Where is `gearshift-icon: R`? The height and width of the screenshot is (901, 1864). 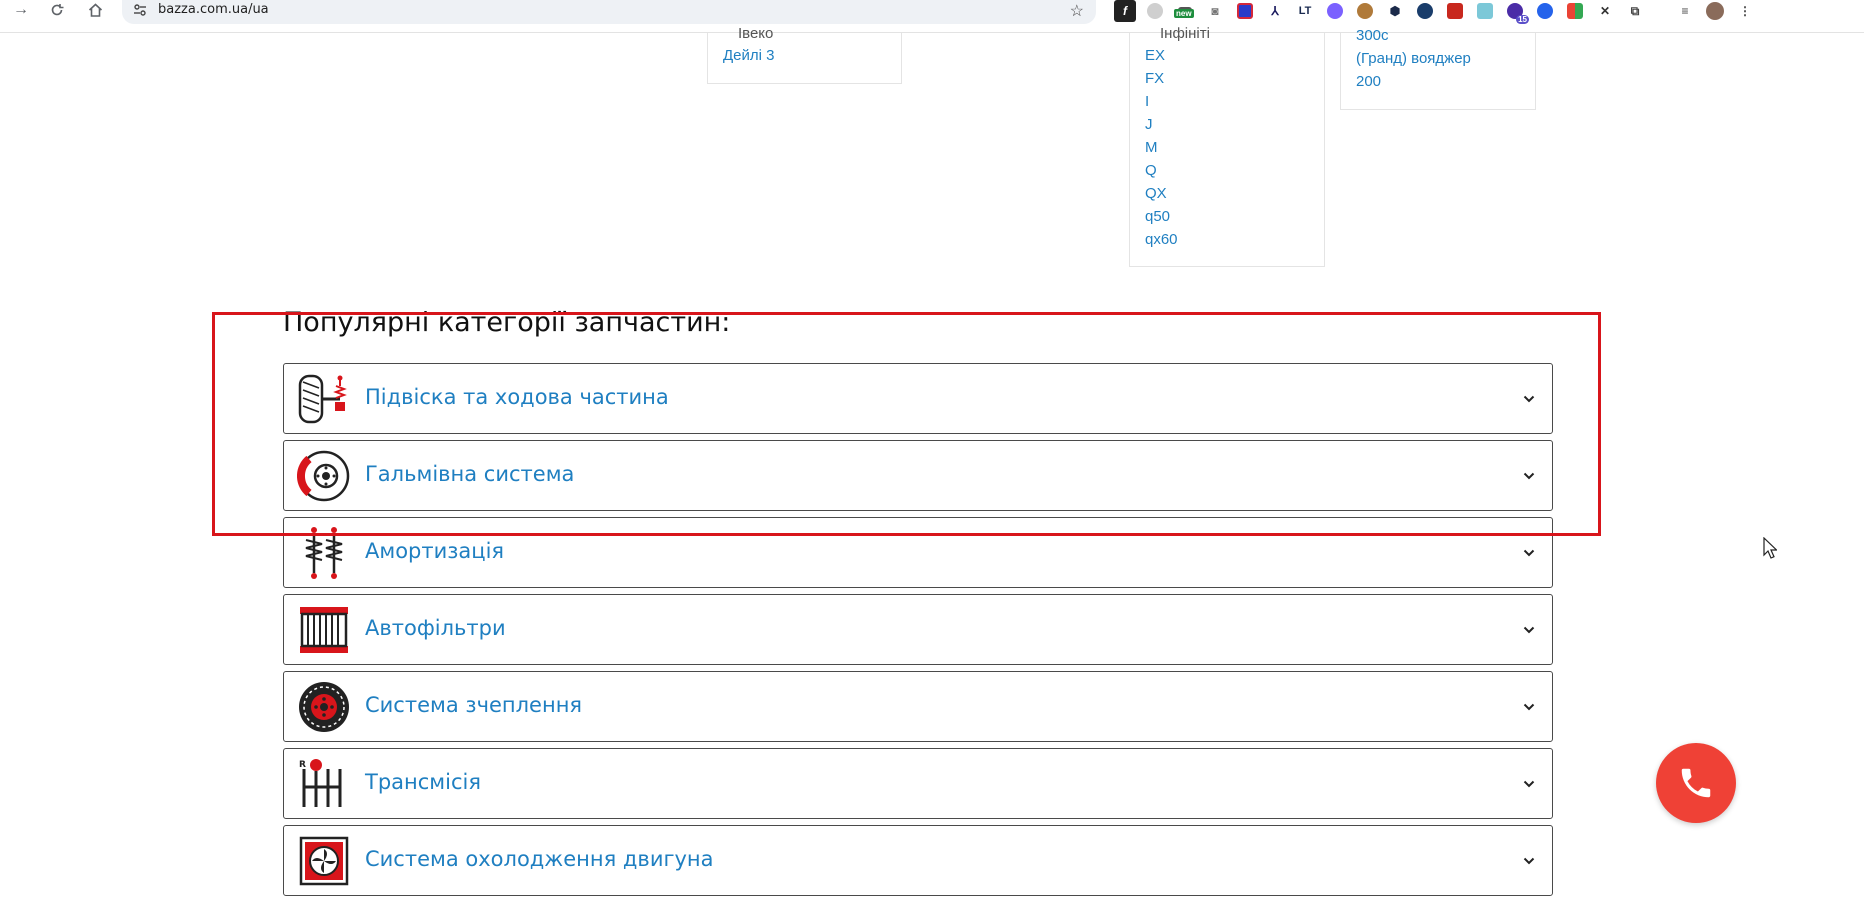 gearshift-icon: R is located at coordinates (320, 783).